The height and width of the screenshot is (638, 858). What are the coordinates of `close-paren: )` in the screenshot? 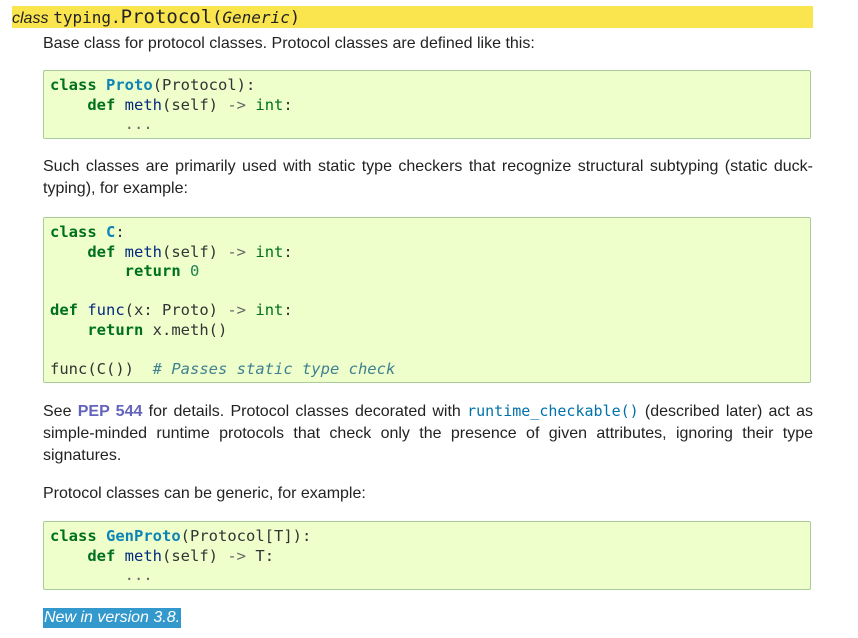 It's located at (295, 18).